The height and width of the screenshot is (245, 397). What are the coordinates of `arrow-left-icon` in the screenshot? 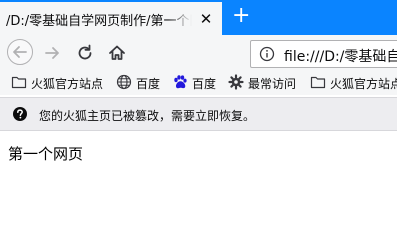 It's located at (20, 52).